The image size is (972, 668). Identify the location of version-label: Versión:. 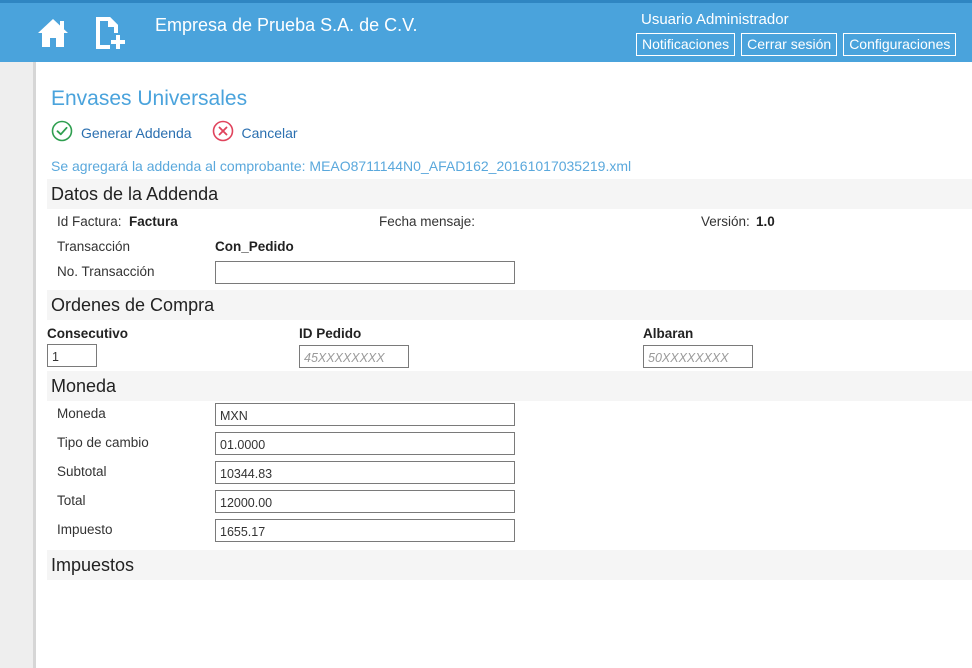
(725, 221).